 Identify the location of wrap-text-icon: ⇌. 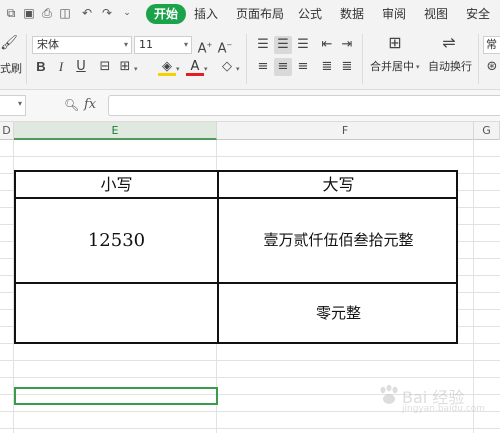
(449, 43).